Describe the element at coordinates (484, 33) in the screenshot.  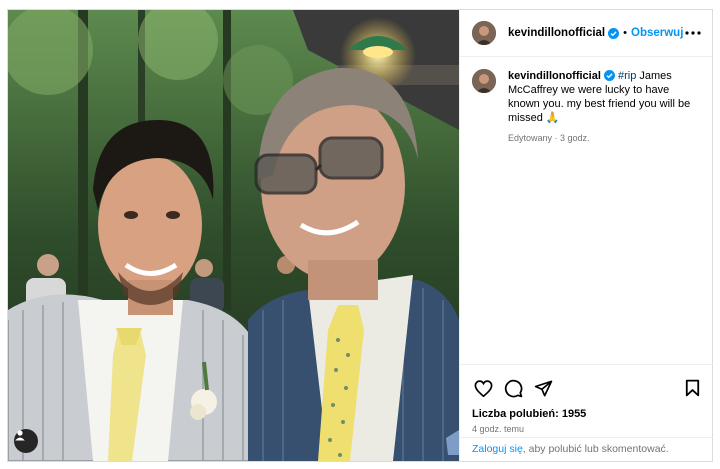
I see `avatar` at that location.